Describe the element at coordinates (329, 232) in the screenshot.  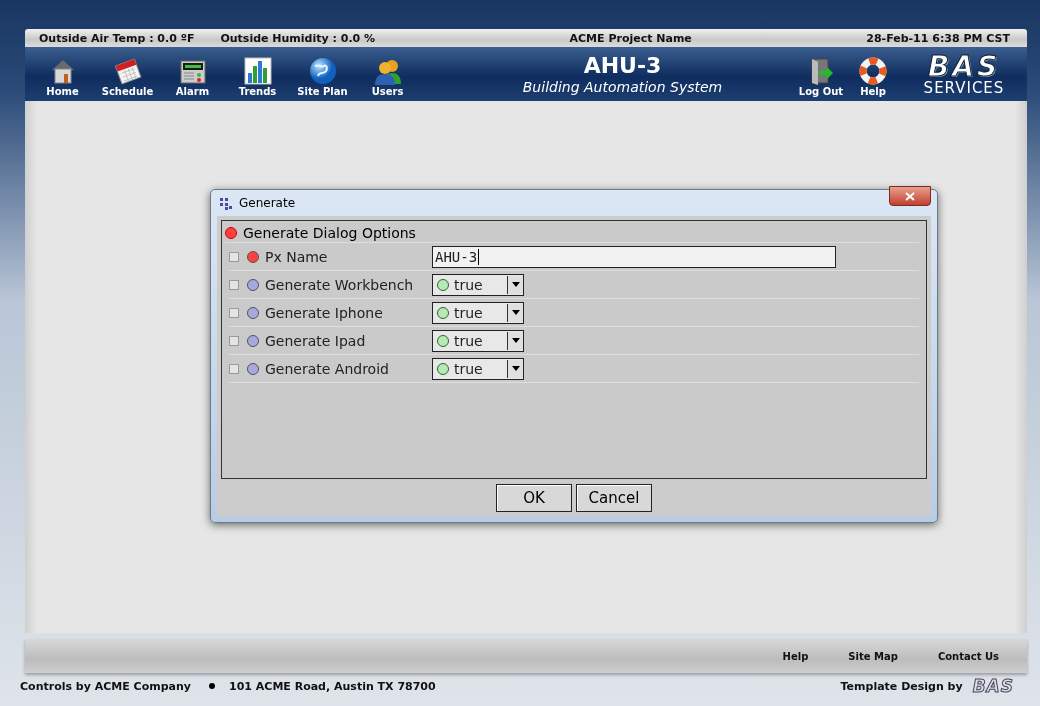
I see `group-label: Generate Dialog Options` at that location.